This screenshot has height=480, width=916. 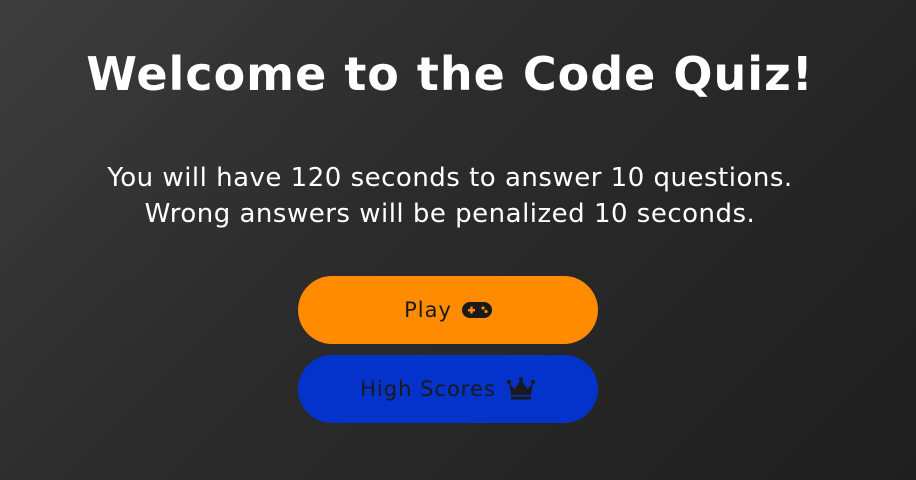 I want to click on play-button: Play, so click(x=448, y=310).